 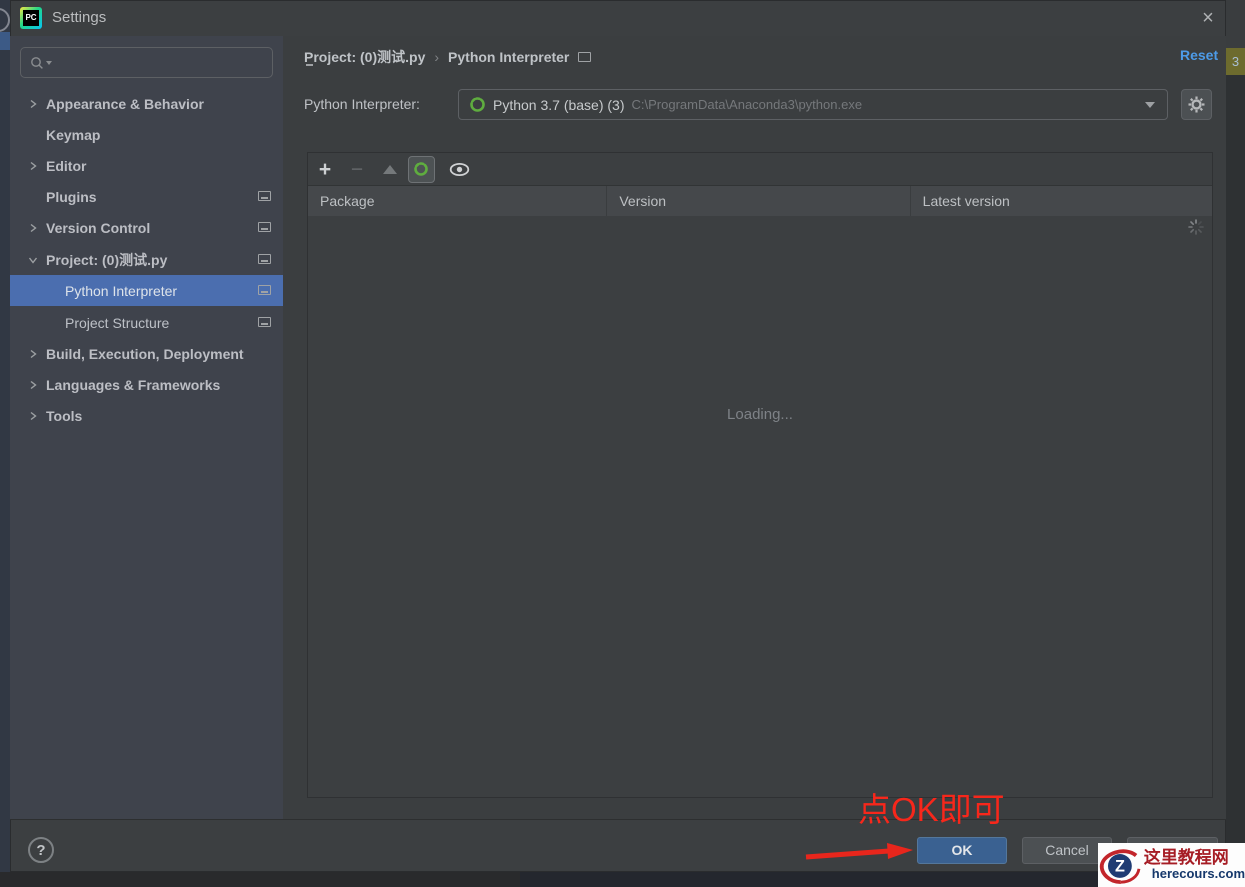 What do you see at coordinates (33, 260) in the screenshot?
I see `chevron-down-icon` at bounding box center [33, 260].